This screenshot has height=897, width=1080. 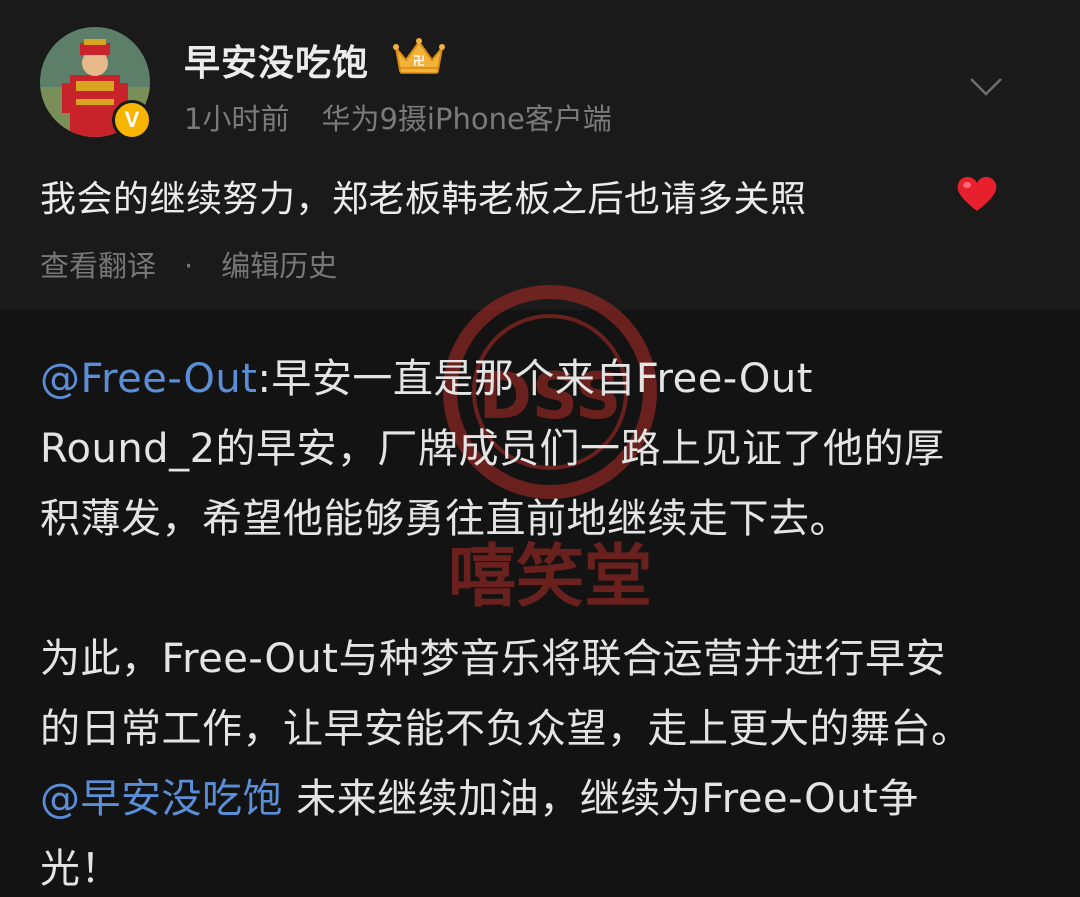 What do you see at coordinates (506, 729) in the screenshot?
I see `comment-line-5: 的日常工作，让早安能不负众望，走上更大的舞台。` at bounding box center [506, 729].